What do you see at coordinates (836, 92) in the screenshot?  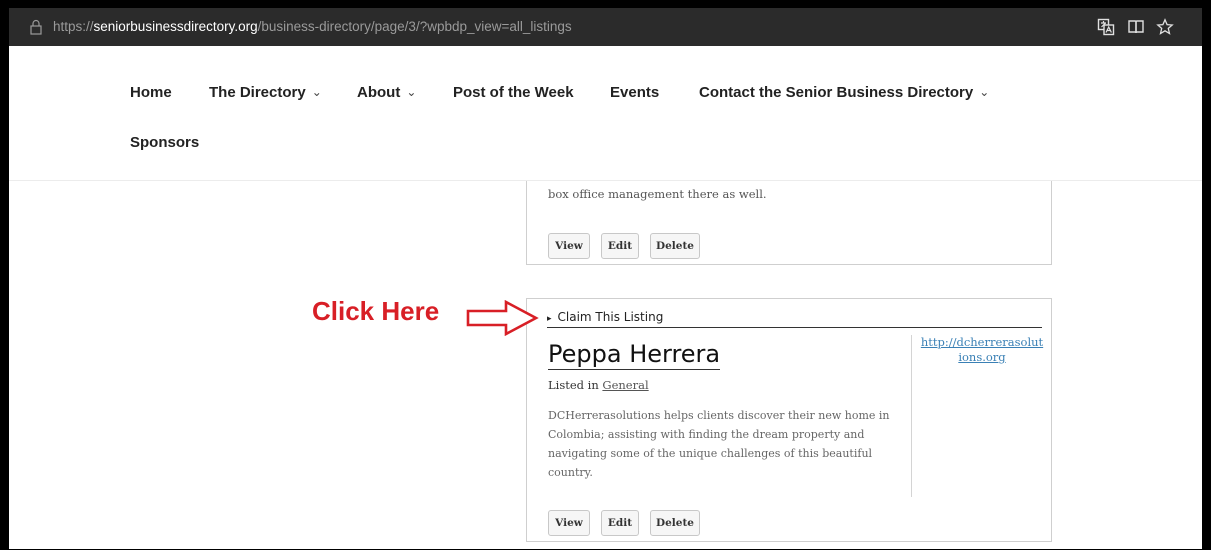 I see `nav-item-contact-label: Contact the Senior Business Directory` at bounding box center [836, 92].